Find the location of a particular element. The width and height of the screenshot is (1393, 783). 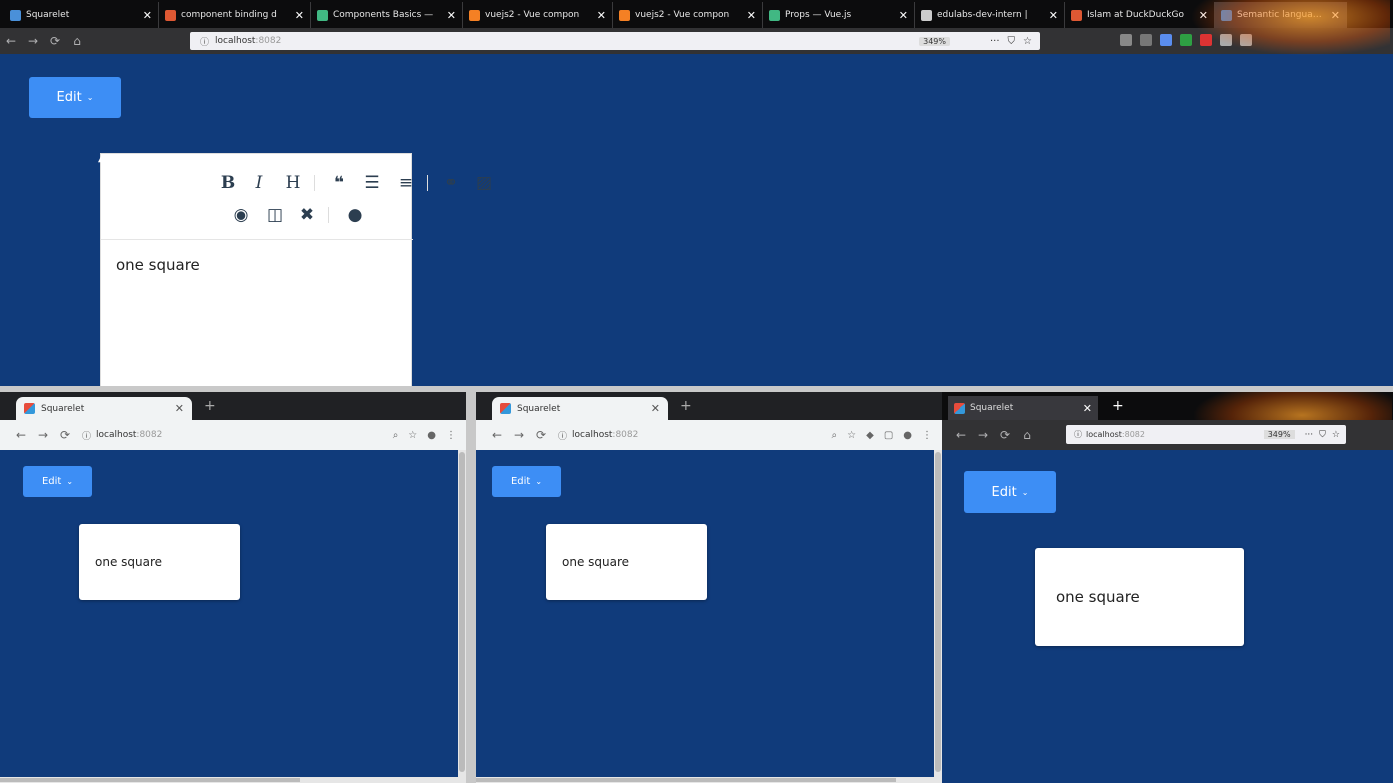

preview-icon: ◉ is located at coordinates (241, 215).